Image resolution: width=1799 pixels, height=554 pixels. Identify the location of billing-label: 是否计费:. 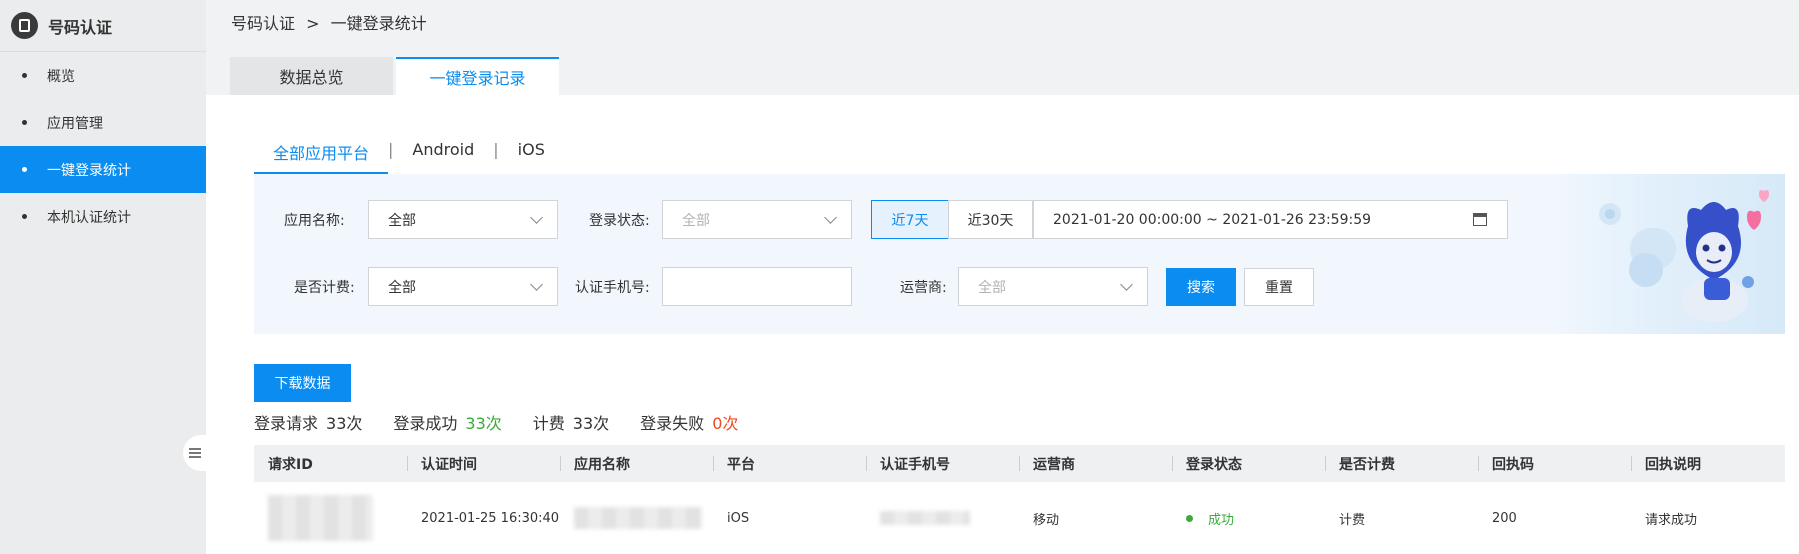
(324, 288).